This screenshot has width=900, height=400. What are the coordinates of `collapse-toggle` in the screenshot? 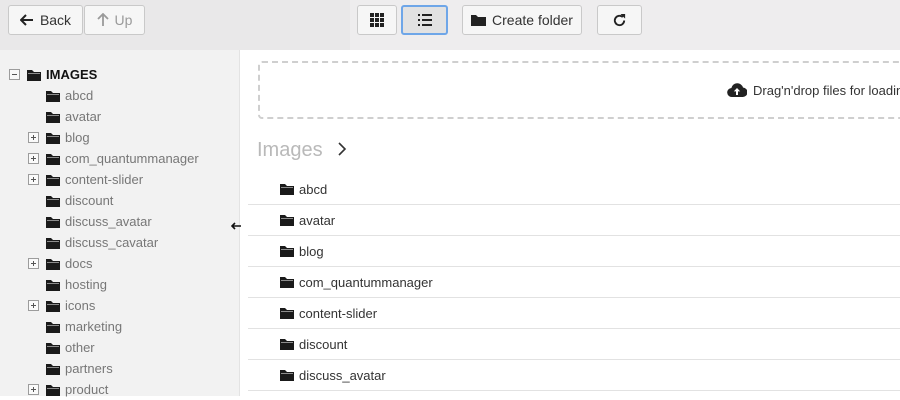 It's located at (14, 74).